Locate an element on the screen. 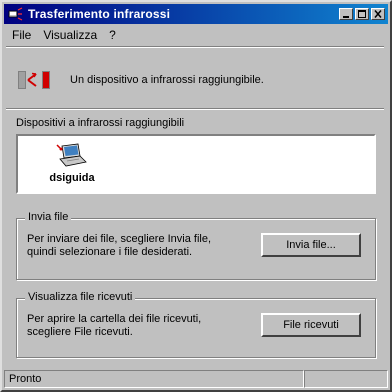 This screenshot has width=392, height=392. status-bar: Pronto is located at coordinates (196, 380).